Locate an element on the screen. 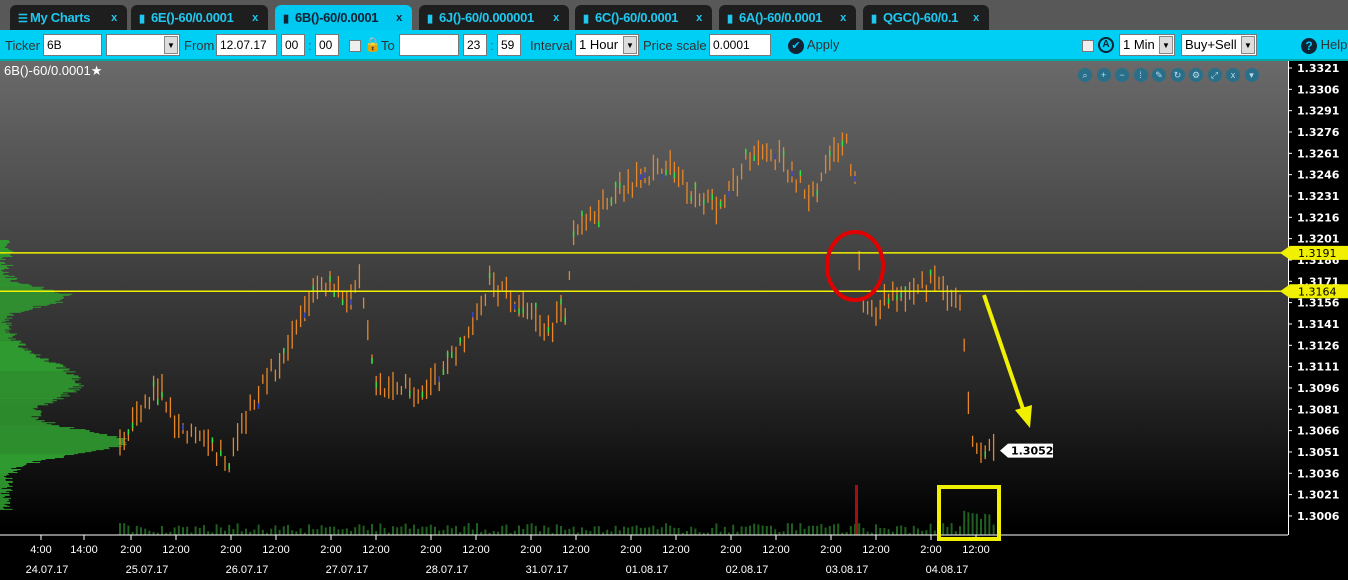 Image resolution: width=1348 pixels, height=580 pixels. date-tick-label: 24.07.17 is located at coordinates (47, 570).